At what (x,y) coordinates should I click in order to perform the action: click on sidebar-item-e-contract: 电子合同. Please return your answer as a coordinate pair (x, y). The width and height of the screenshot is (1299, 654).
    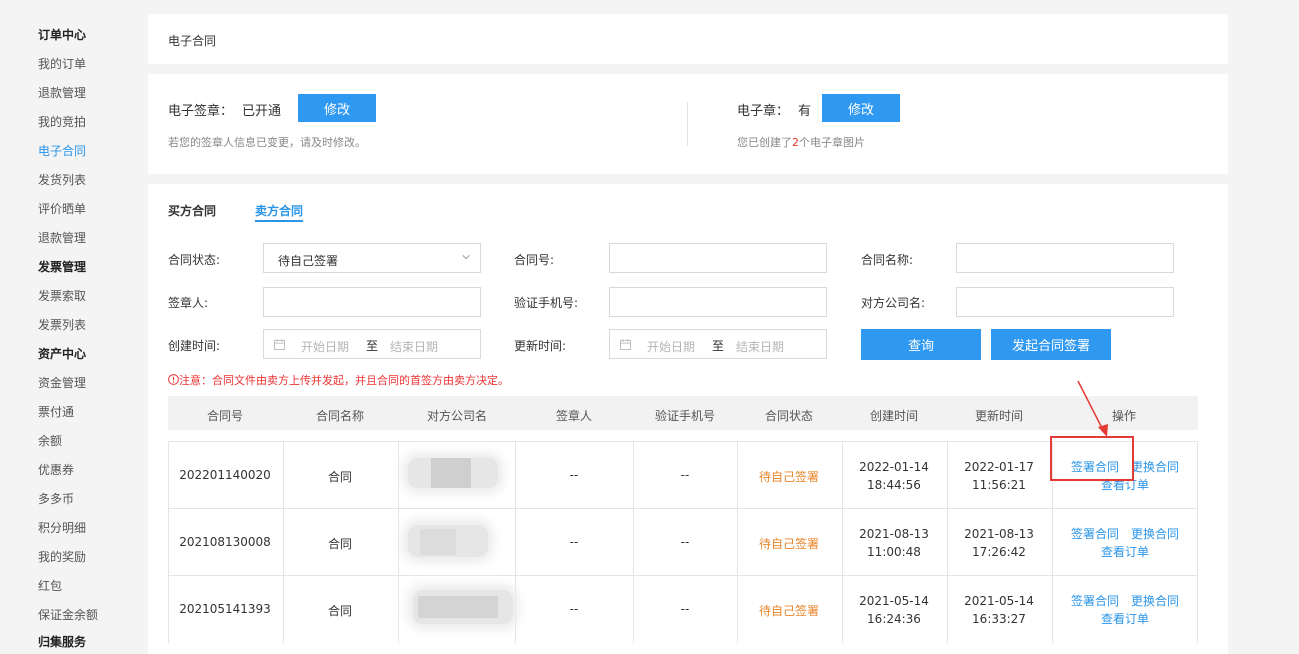
    Looking at the image, I should click on (62, 151).